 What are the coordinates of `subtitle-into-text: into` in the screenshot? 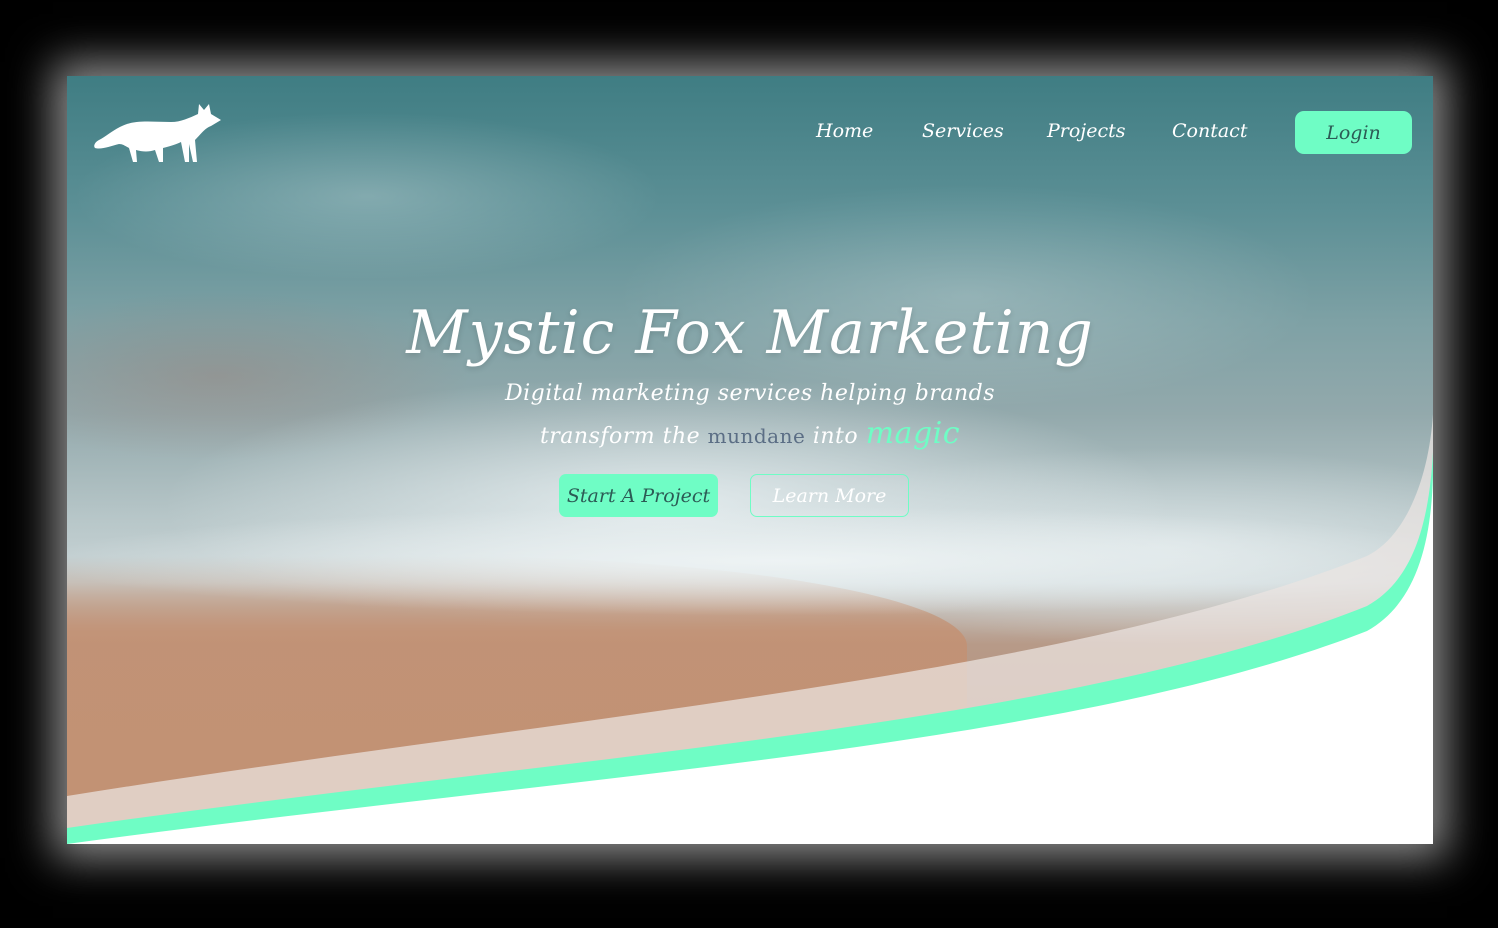 It's located at (835, 436).